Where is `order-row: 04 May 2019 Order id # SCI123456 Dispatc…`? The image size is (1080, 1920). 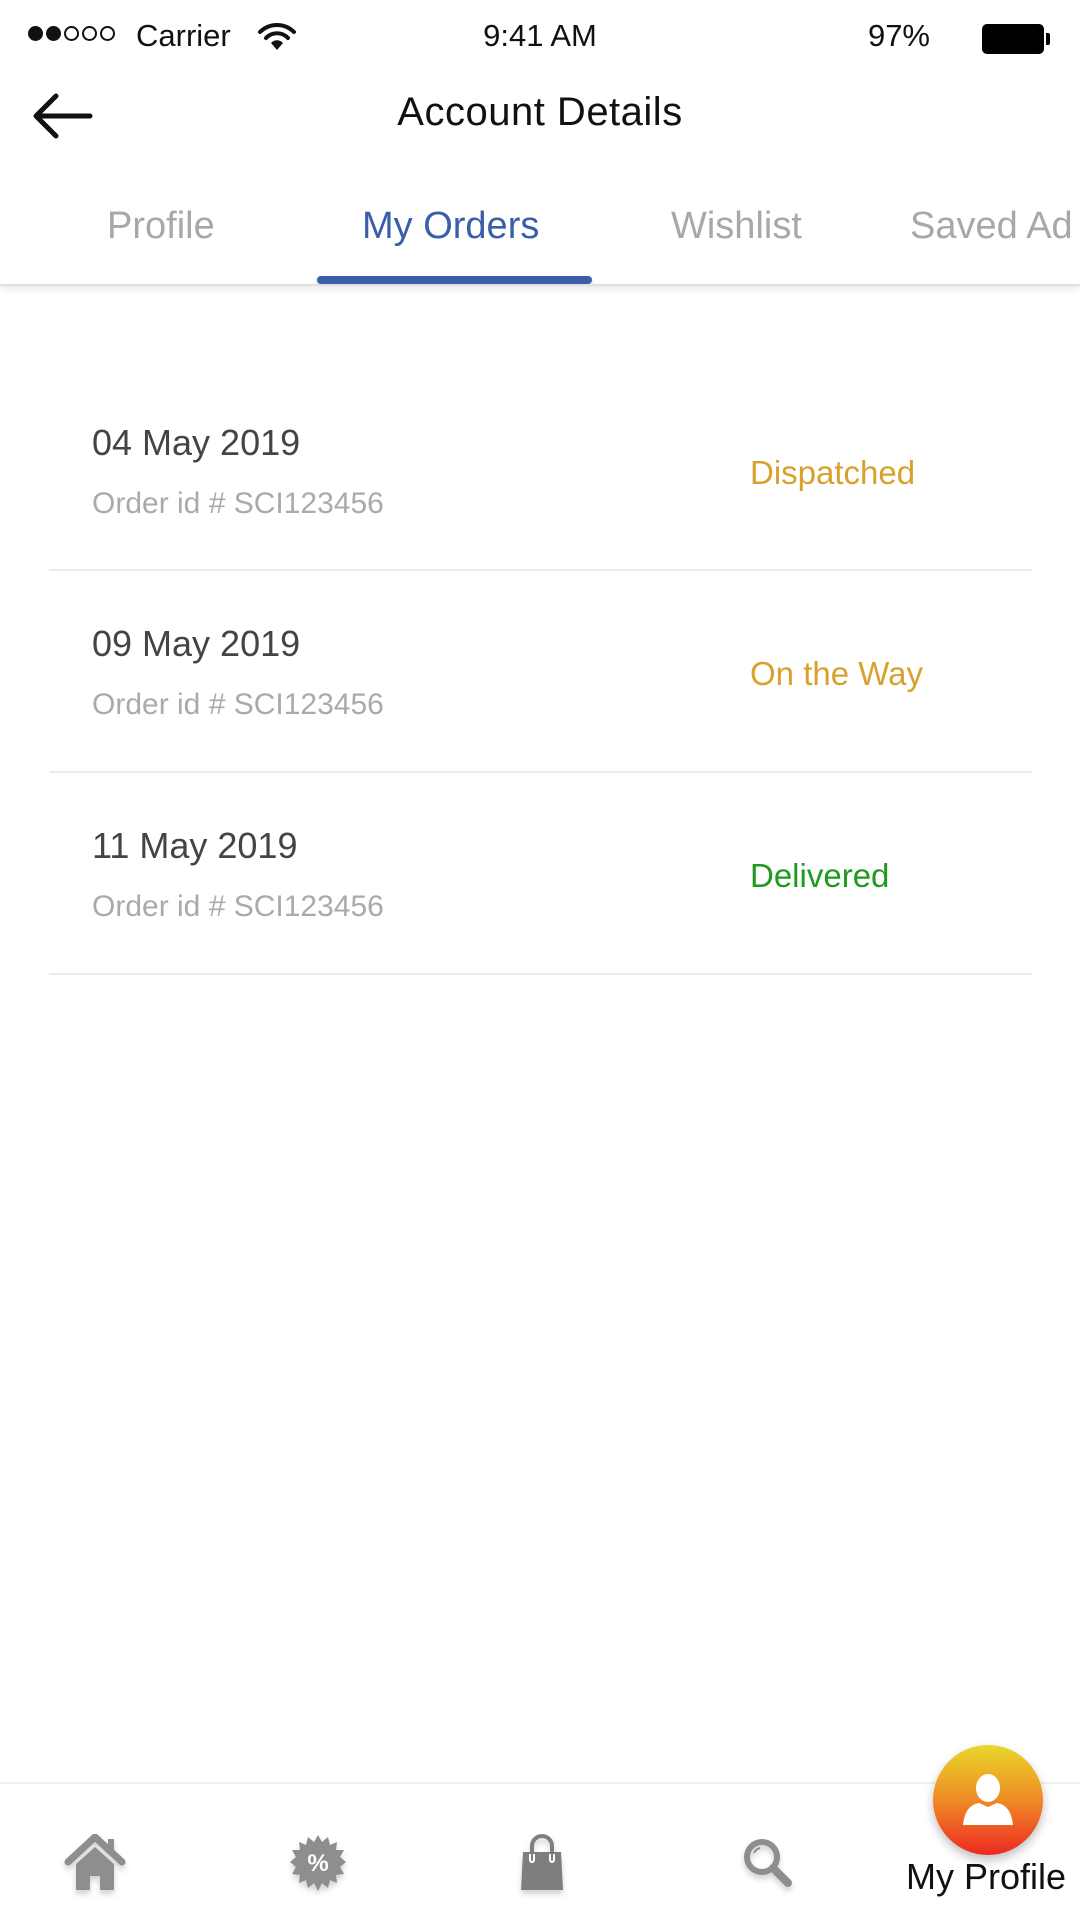
order-row: 04 May 2019 Order id # SCI123456 Dispatc… is located at coordinates (540, 470).